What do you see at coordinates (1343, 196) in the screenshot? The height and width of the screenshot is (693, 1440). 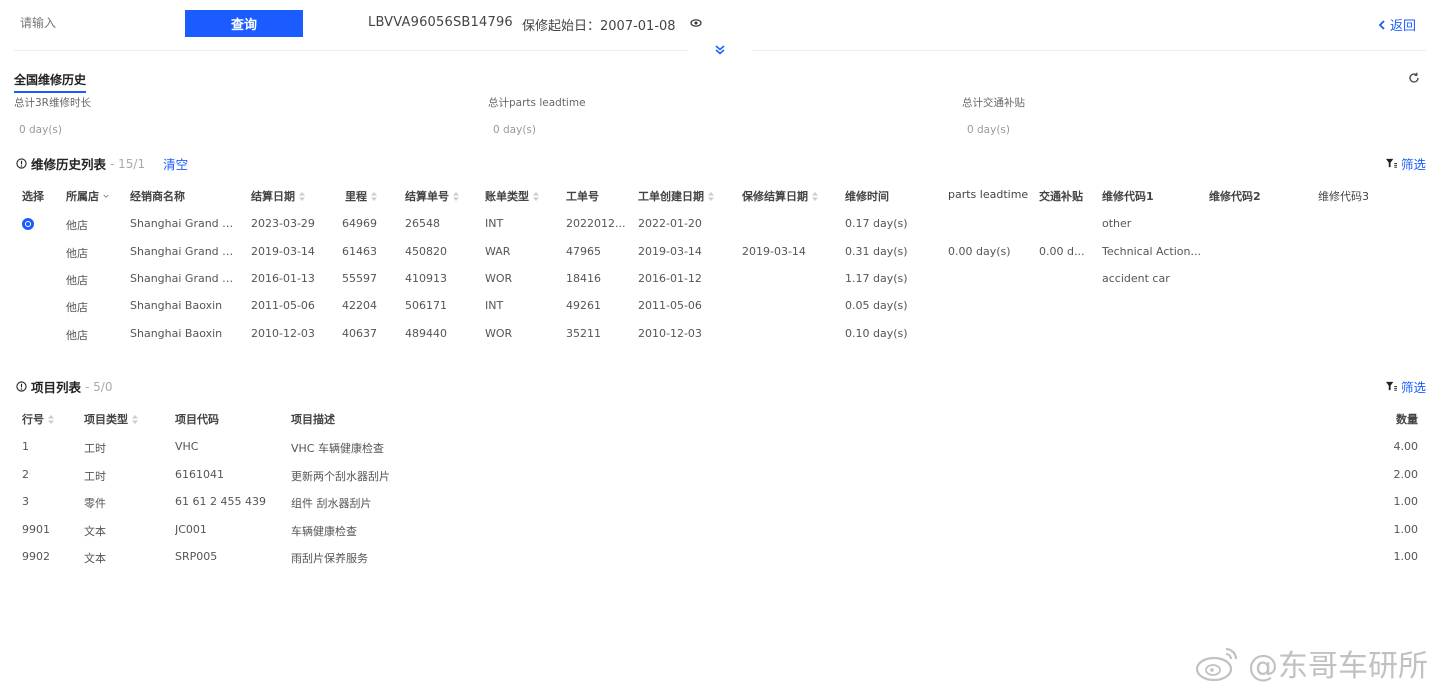 I see `history-col-label: 维修代码3` at bounding box center [1343, 196].